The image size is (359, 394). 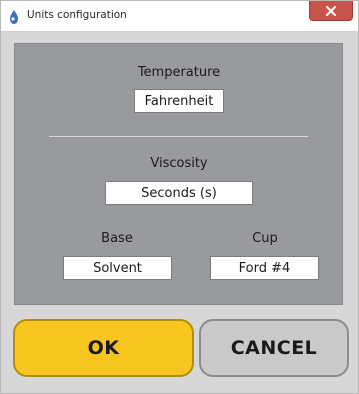 What do you see at coordinates (117, 268) in the screenshot?
I see `base-field: Solvent` at bounding box center [117, 268].